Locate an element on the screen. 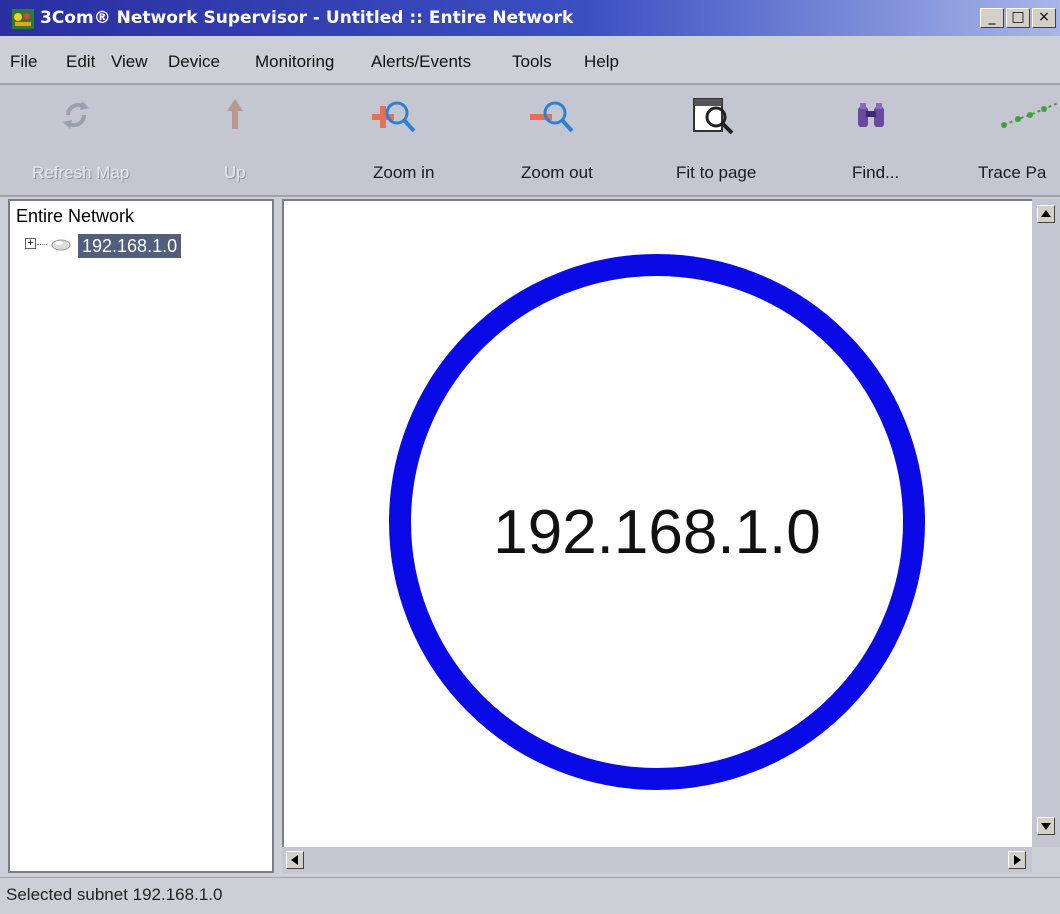 The width and height of the screenshot is (1060, 914). tree-root-label: Entire Network is located at coordinates (75, 216).